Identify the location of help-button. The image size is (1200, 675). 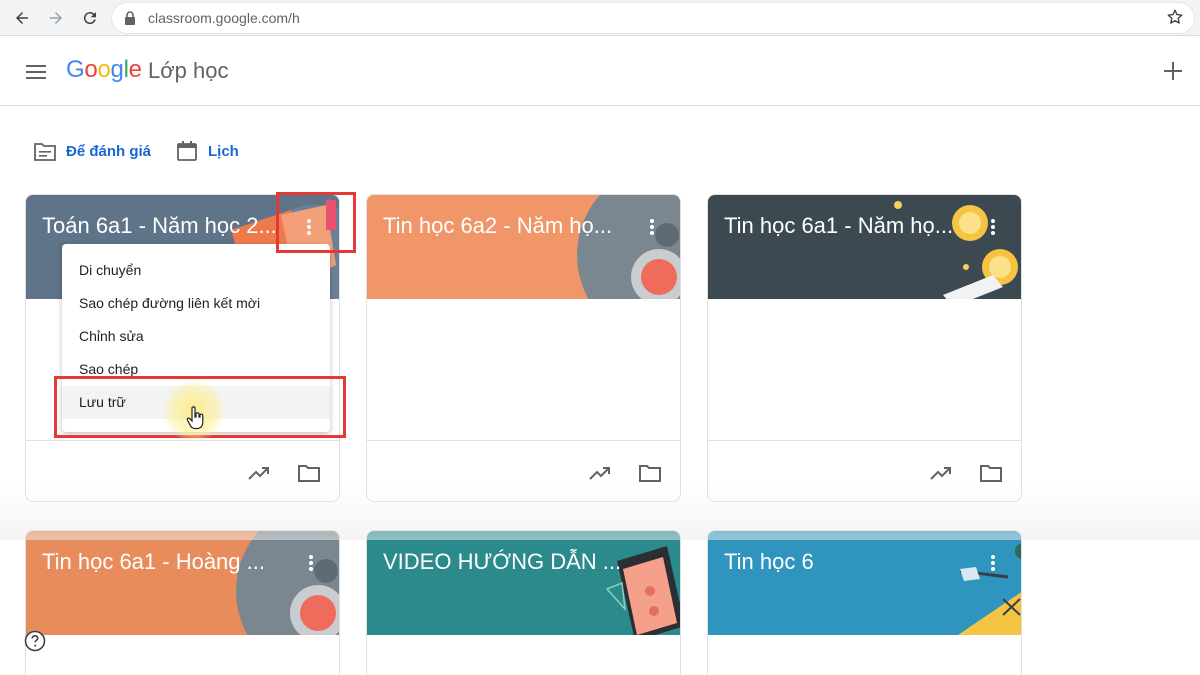
(35, 641).